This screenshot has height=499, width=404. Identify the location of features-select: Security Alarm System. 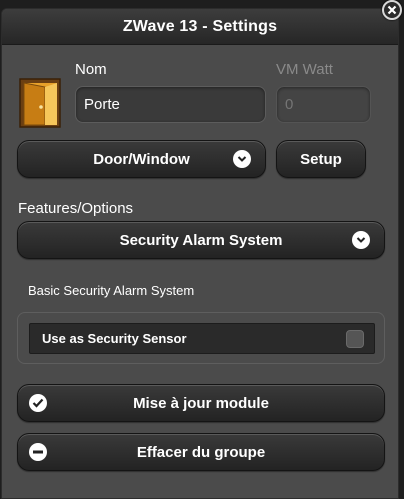
(201, 240).